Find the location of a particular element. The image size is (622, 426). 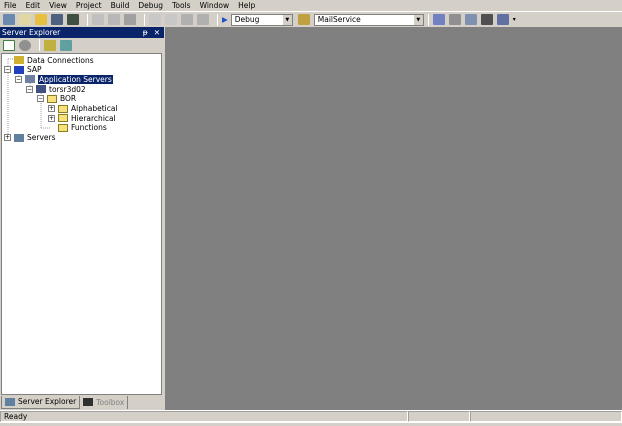

tree-node: Data Connections is located at coordinates (49, 60).